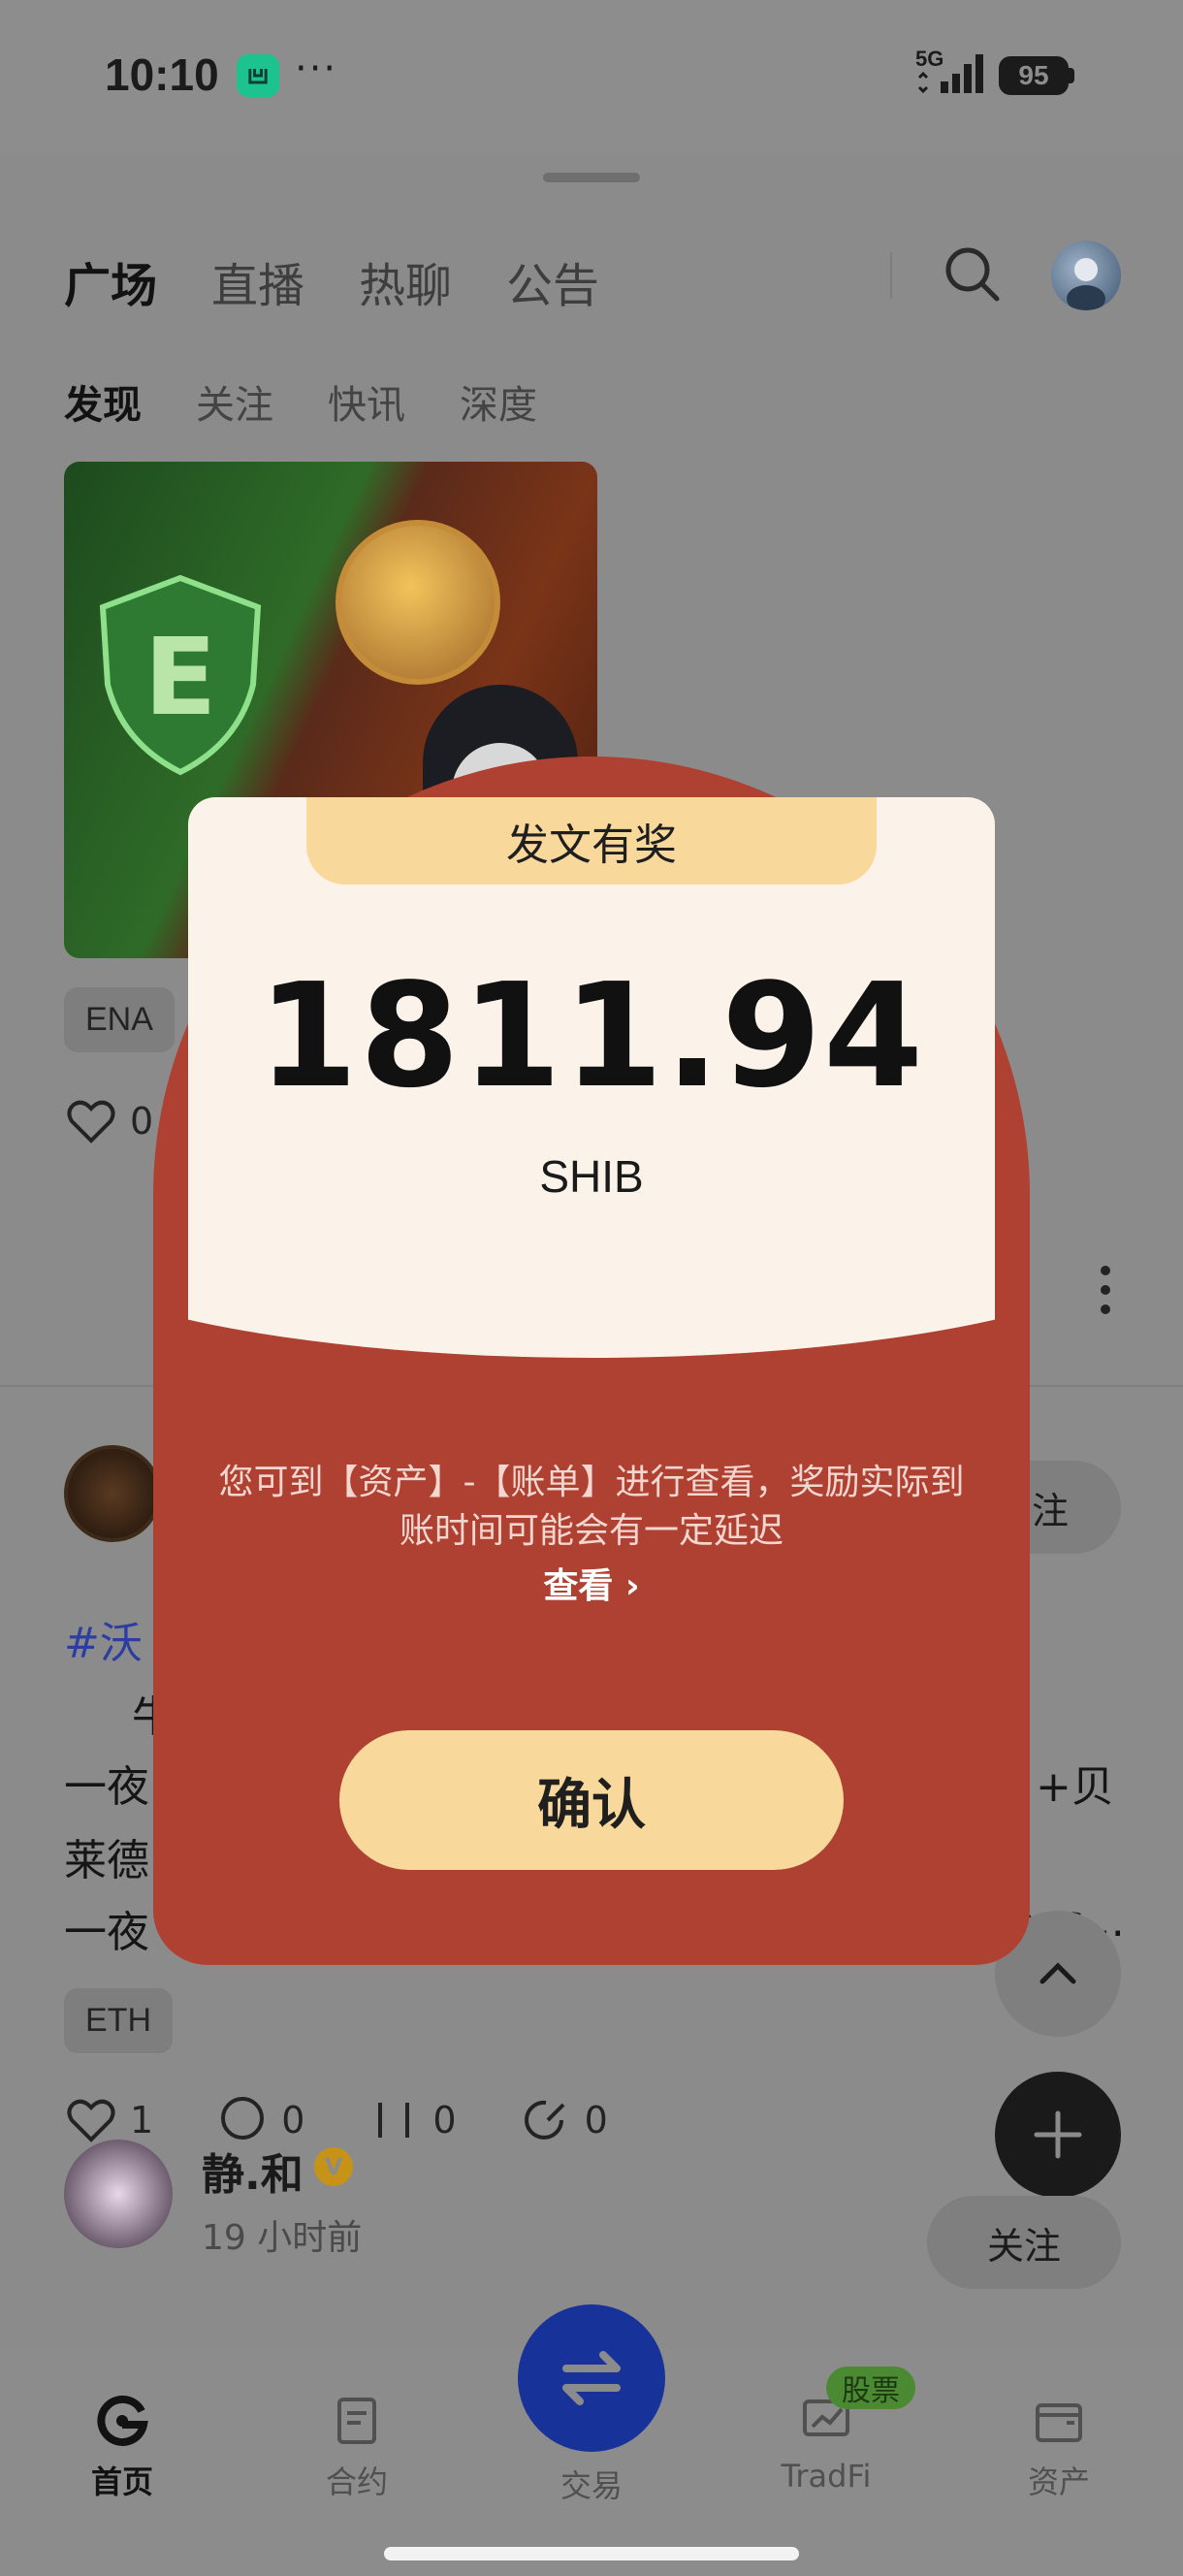  I want to click on tab-divider, so click(891, 275).